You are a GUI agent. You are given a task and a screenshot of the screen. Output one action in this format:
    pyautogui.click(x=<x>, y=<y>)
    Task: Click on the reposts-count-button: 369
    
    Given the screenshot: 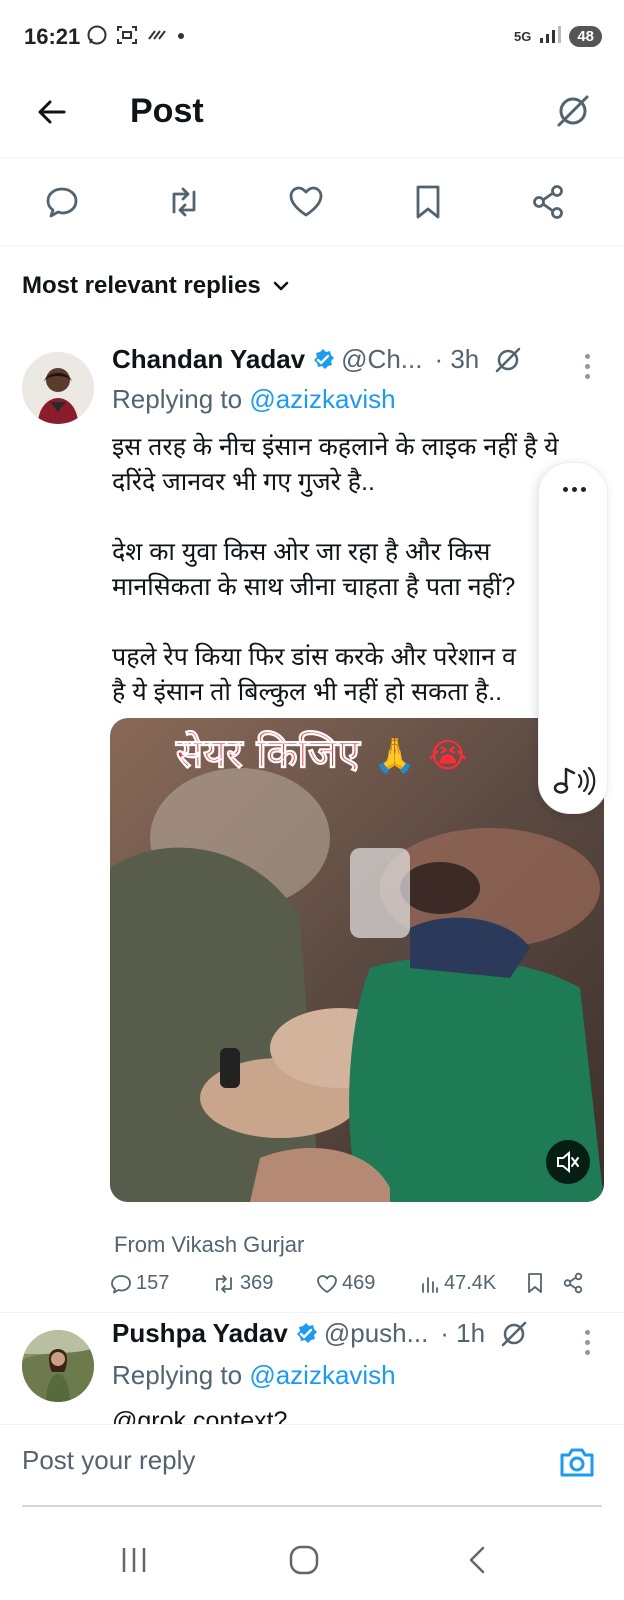 What is the action you would take?
    pyautogui.click(x=242, y=1283)
    